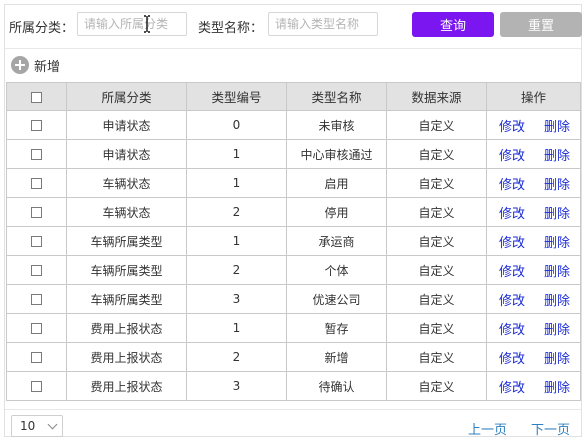 Image resolution: width=586 pixels, height=441 pixels. I want to click on column-header: 数据来源, so click(436, 96).